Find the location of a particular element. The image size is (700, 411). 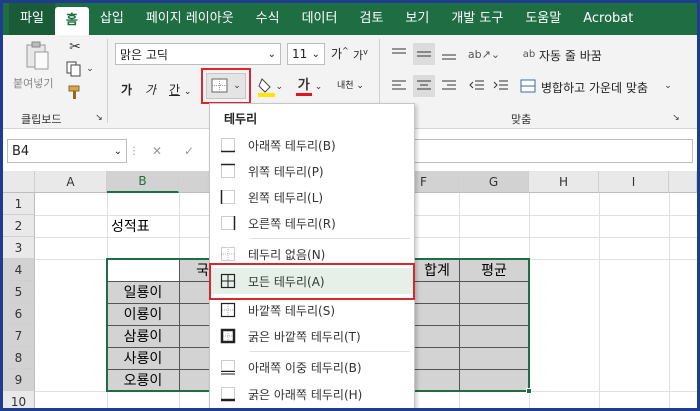

row-header-9: 9 is located at coordinates (19, 380).